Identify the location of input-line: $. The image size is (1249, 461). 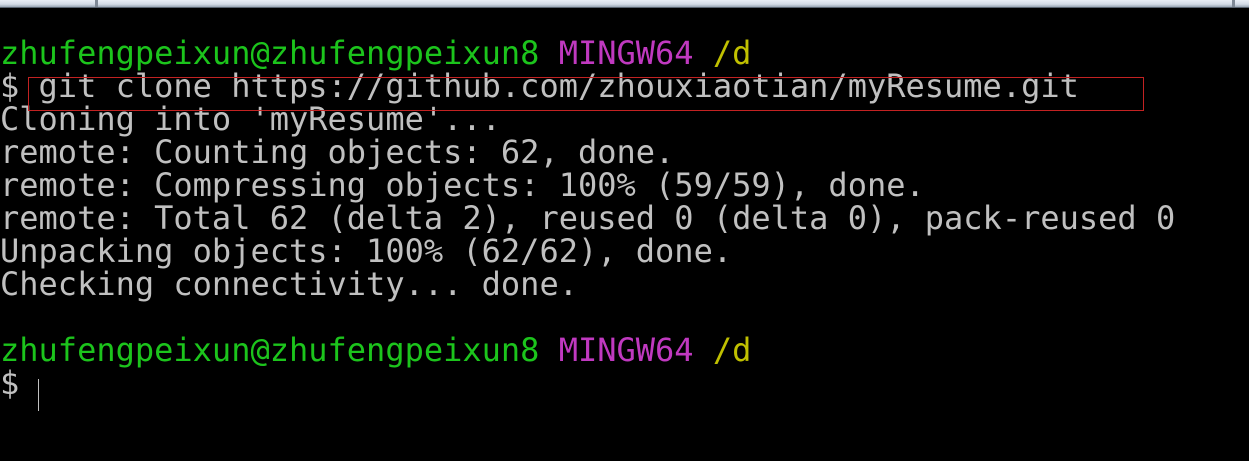
(19, 383).